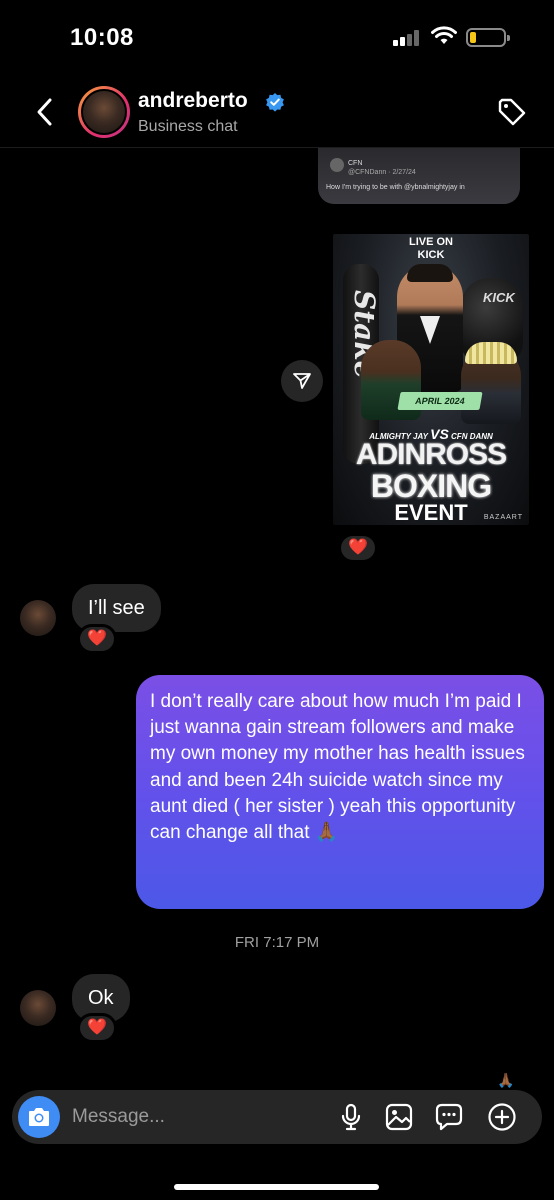  Describe the element at coordinates (277, 38) in the screenshot. I see `status-bar: 10:08` at that location.